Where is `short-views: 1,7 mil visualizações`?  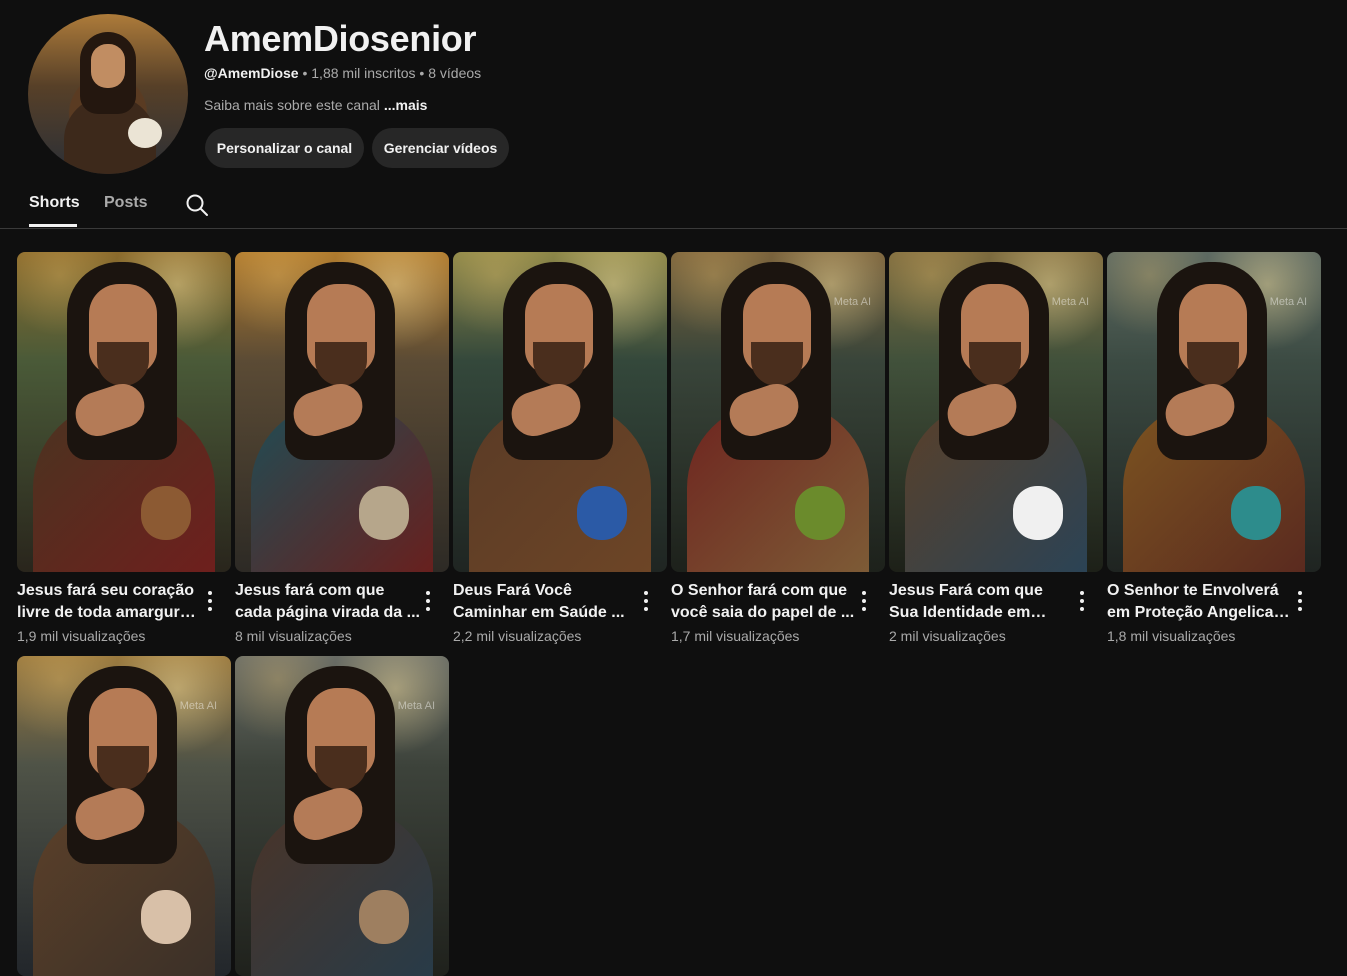 short-views: 1,7 mil visualizações is located at coordinates (735, 636).